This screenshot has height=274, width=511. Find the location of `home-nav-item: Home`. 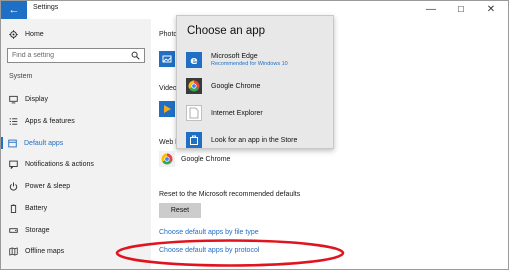

home-nav-item: Home is located at coordinates (26, 34).